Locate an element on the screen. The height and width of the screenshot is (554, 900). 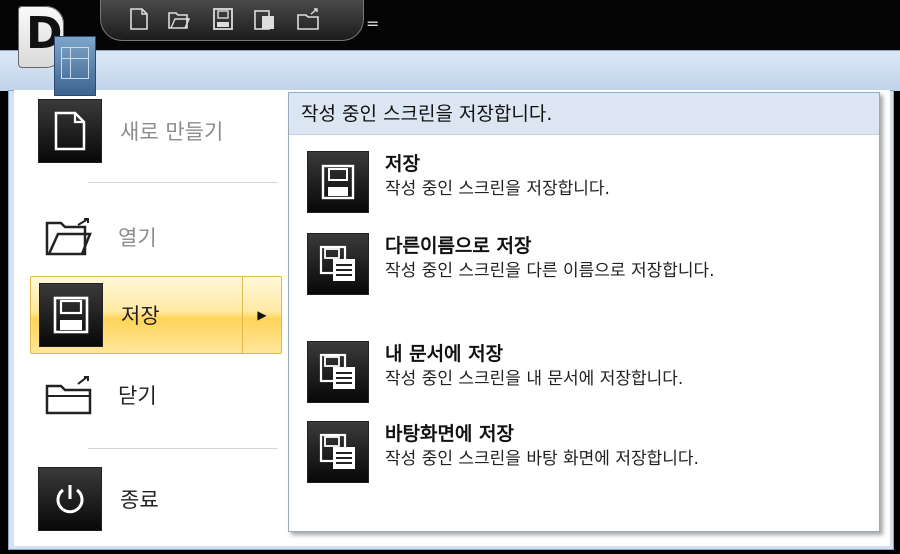
submenu-header: 작성 중인 스크린을 저장합니다. is located at coordinates (584, 114).